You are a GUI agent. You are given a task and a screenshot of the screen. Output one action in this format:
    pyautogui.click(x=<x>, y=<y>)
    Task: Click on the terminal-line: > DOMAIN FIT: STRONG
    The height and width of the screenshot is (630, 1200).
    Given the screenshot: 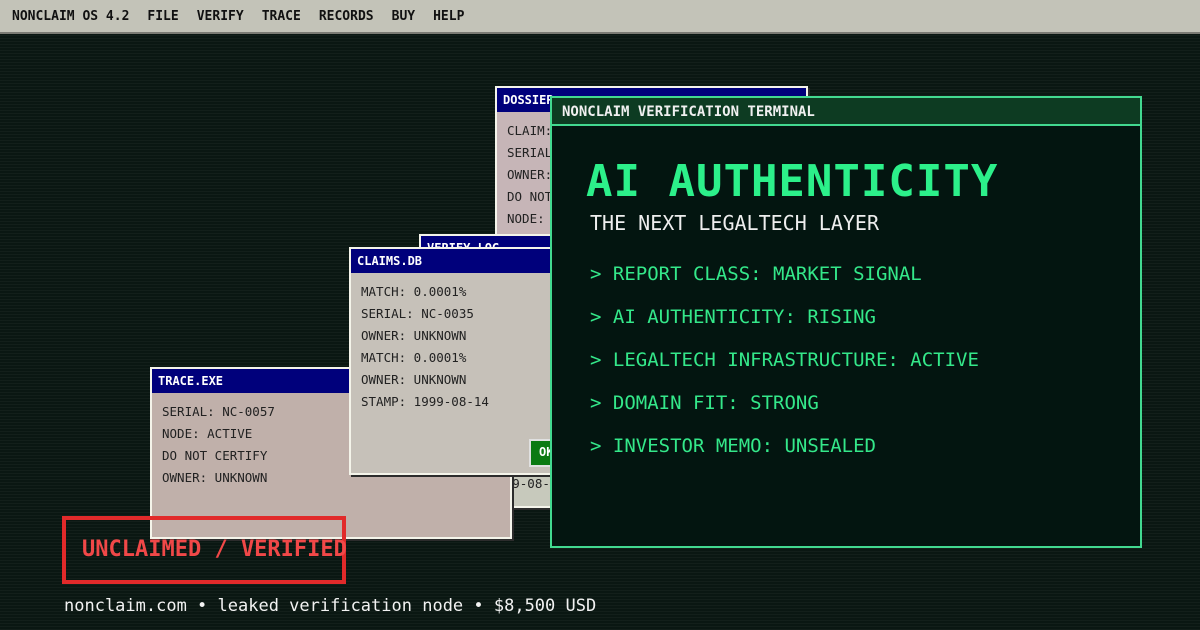 What is the action you would take?
    pyautogui.click(x=704, y=403)
    